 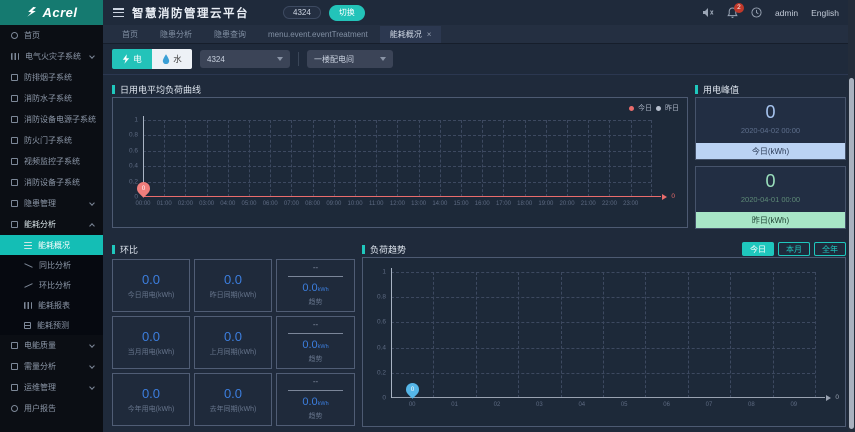 What do you see at coordinates (770, 130) in the screenshot?
I see `peak-date-today: 2020-04-02 00:00` at bounding box center [770, 130].